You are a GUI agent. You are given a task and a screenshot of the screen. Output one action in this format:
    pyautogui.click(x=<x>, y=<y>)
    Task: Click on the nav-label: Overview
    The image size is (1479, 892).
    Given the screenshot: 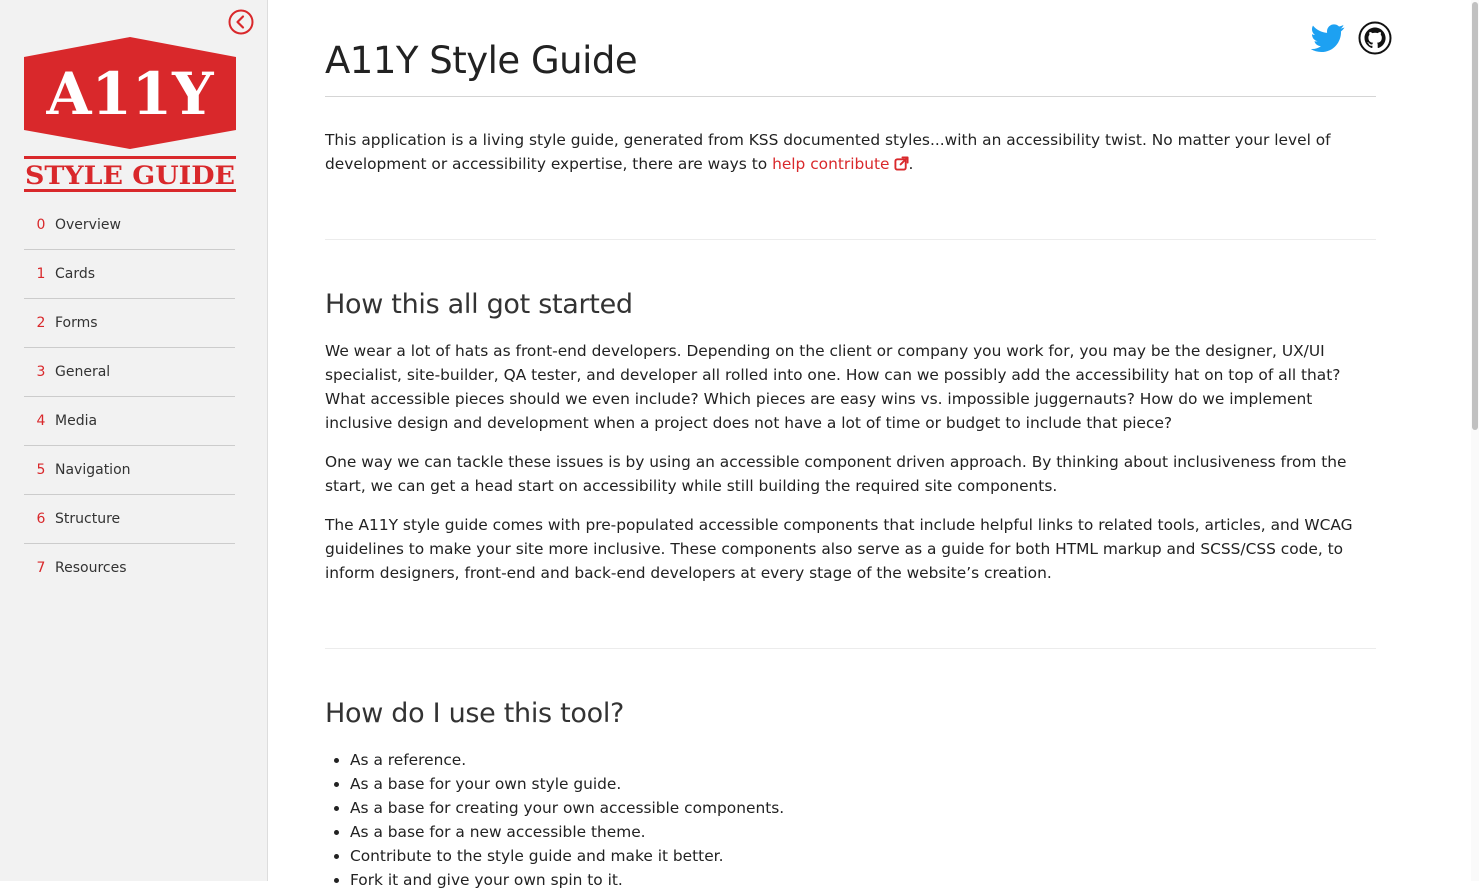 What is the action you would take?
    pyautogui.click(x=88, y=225)
    